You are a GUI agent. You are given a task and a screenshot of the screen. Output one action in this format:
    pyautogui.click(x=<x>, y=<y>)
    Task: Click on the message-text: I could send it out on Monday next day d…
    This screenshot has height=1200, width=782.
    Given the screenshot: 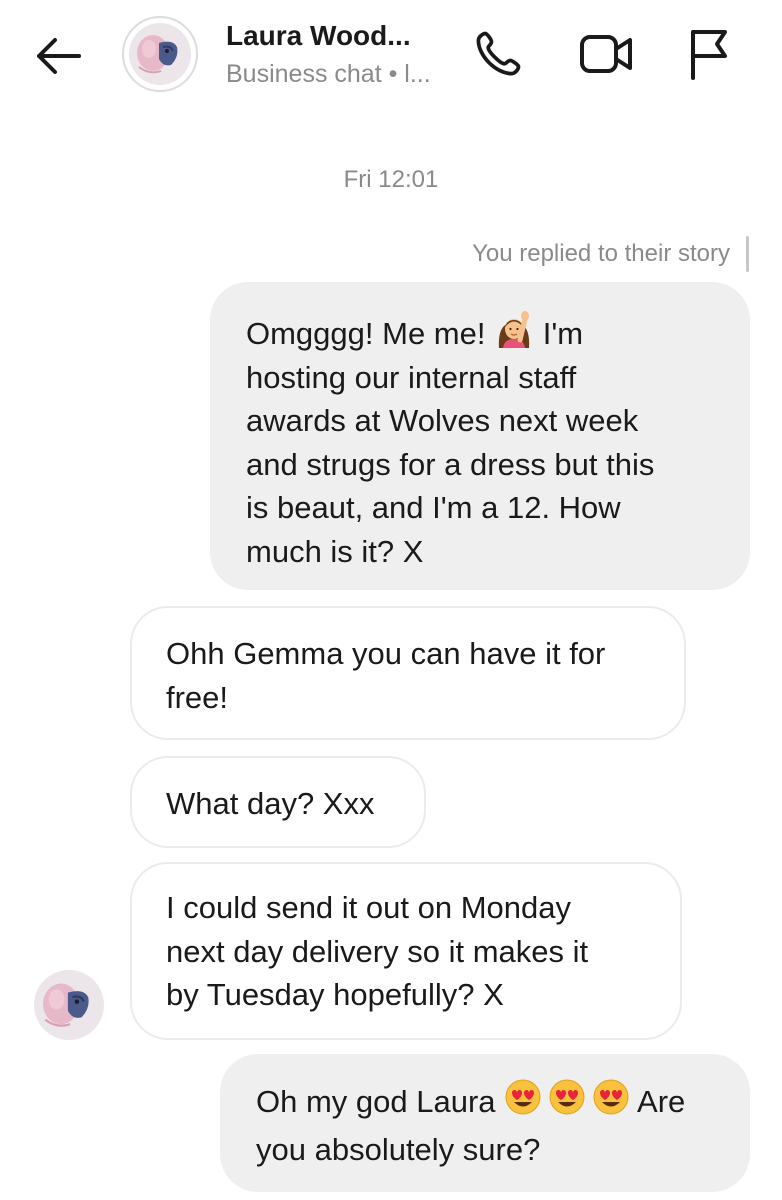 What is the action you would take?
    pyautogui.click(x=377, y=951)
    